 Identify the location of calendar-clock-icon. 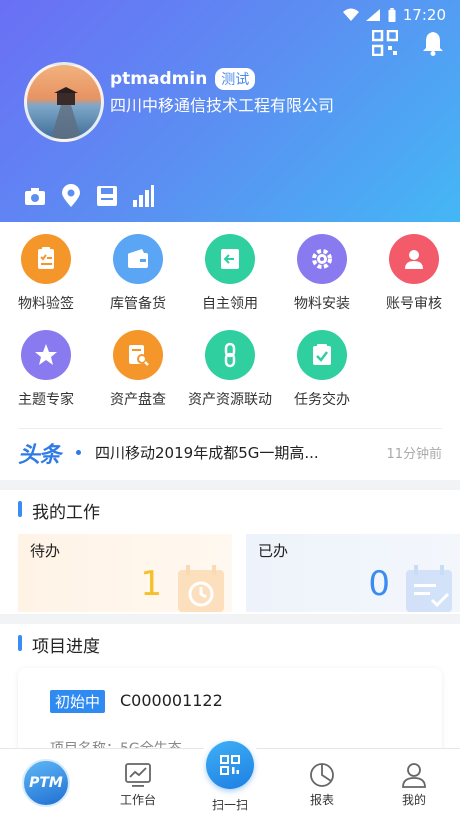
(201, 588).